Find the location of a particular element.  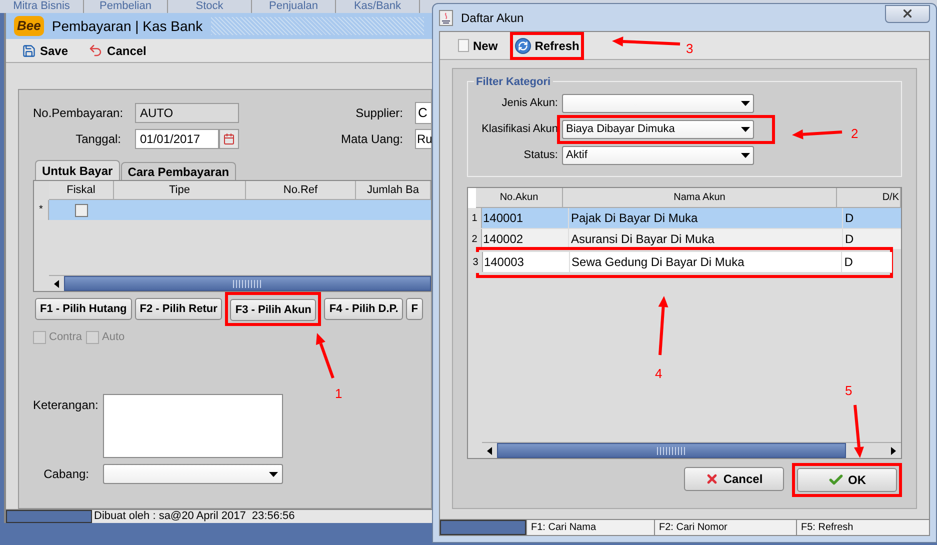

checkbox-label: Auto is located at coordinates (113, 337).